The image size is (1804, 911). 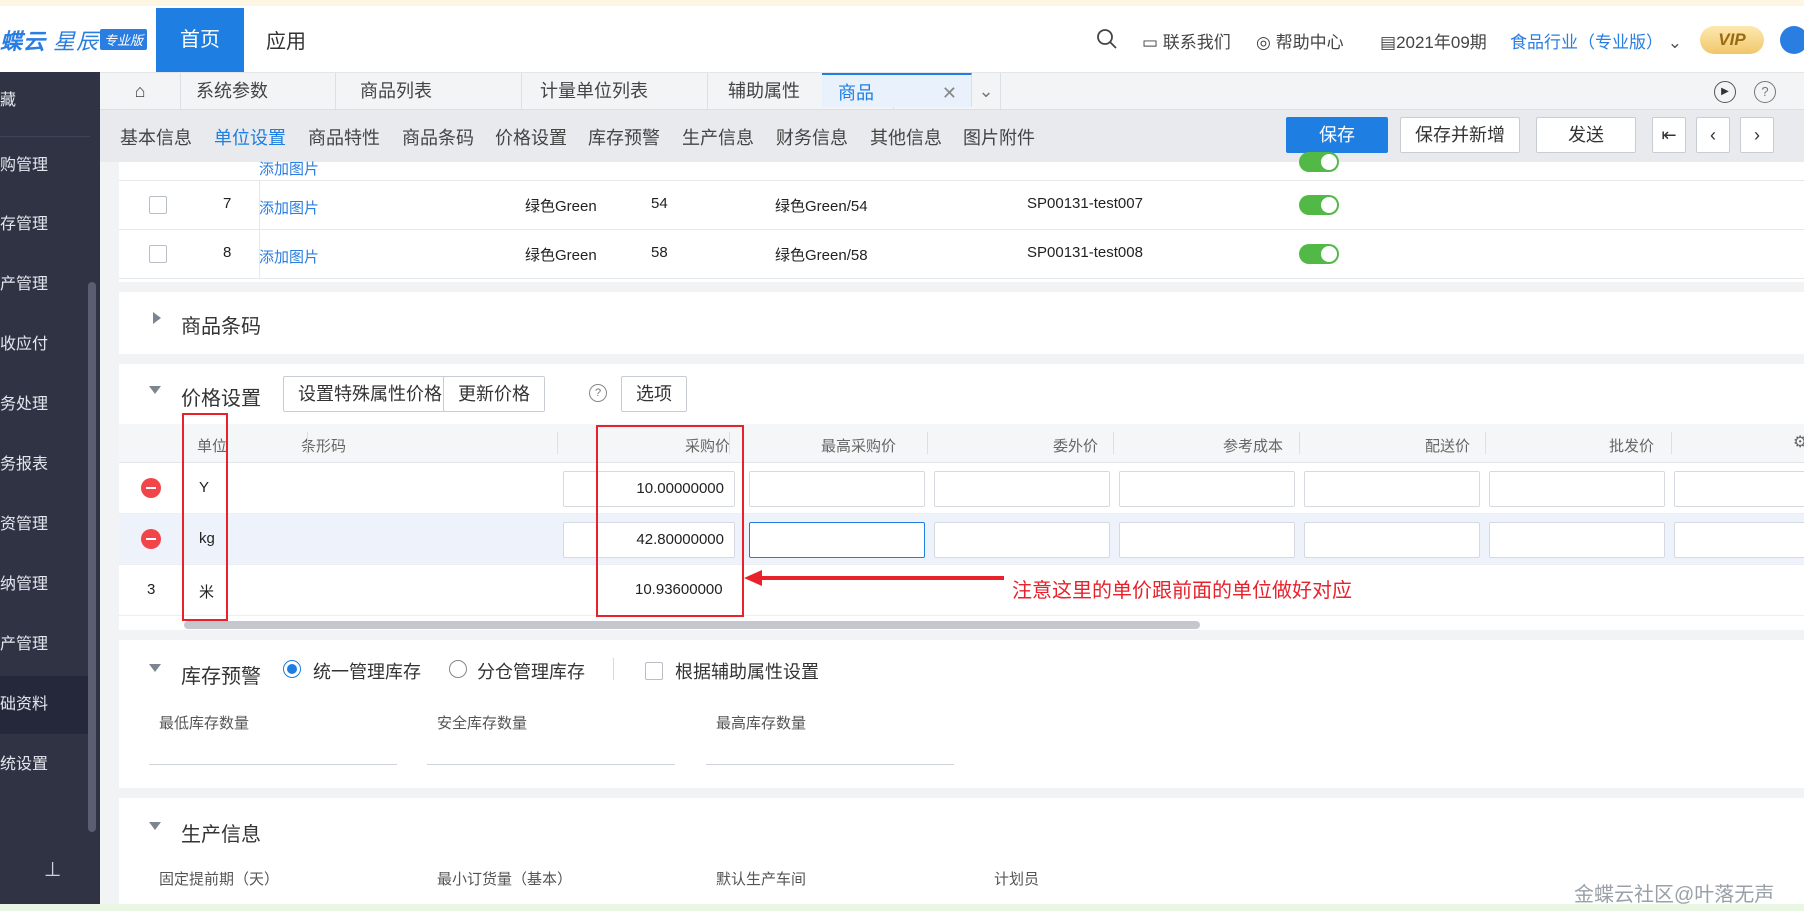 I want to click on chat-icon: ▭, so click(x=1150, y=42).